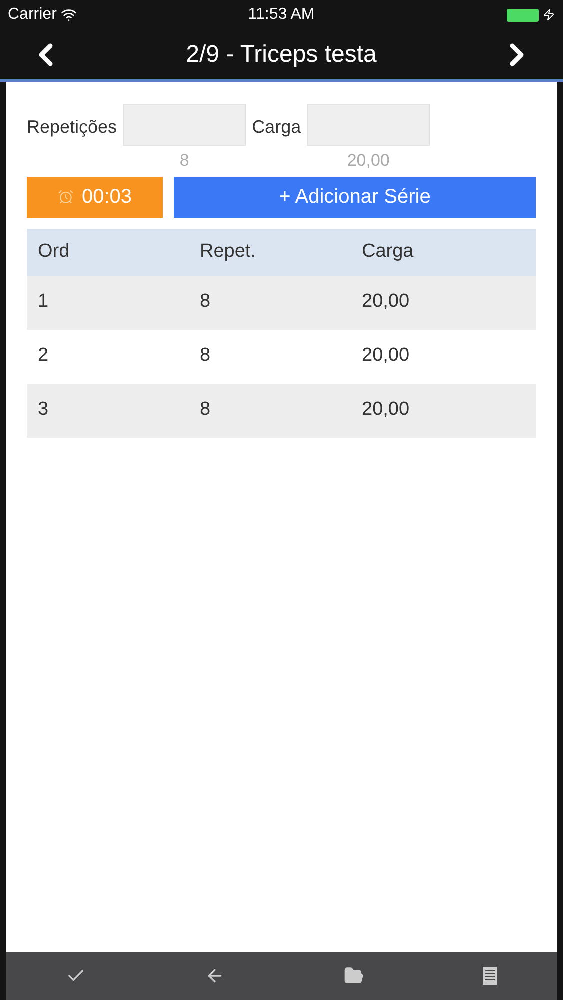 The width and height of the screenshot is (563, 1000). I want to click on column-header: Repet., so click(228, 252).